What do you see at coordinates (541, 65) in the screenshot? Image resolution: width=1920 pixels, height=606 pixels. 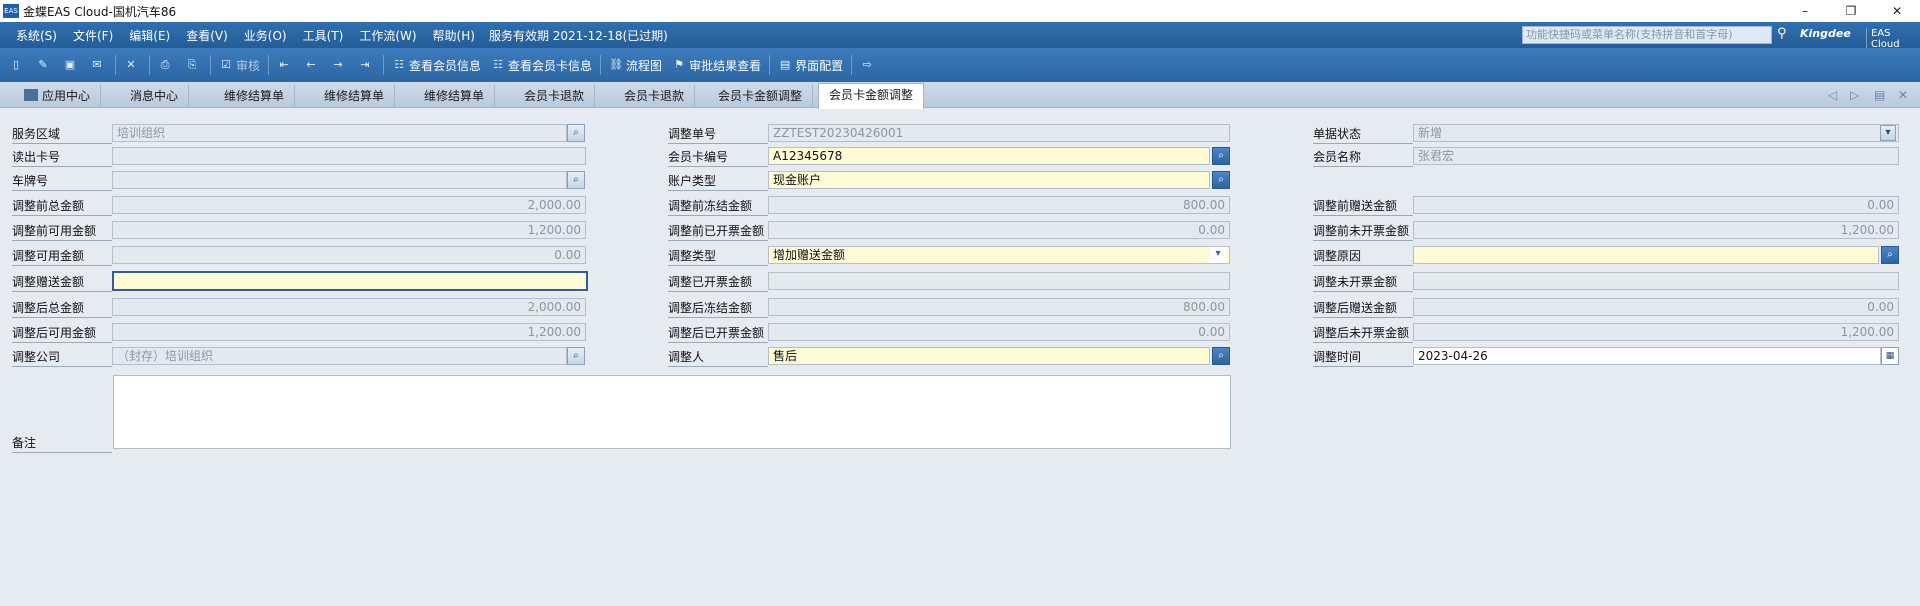 I see `view-member-card-info-button: ☷ 查看会员卡信息` at bounding box center [541, 65].